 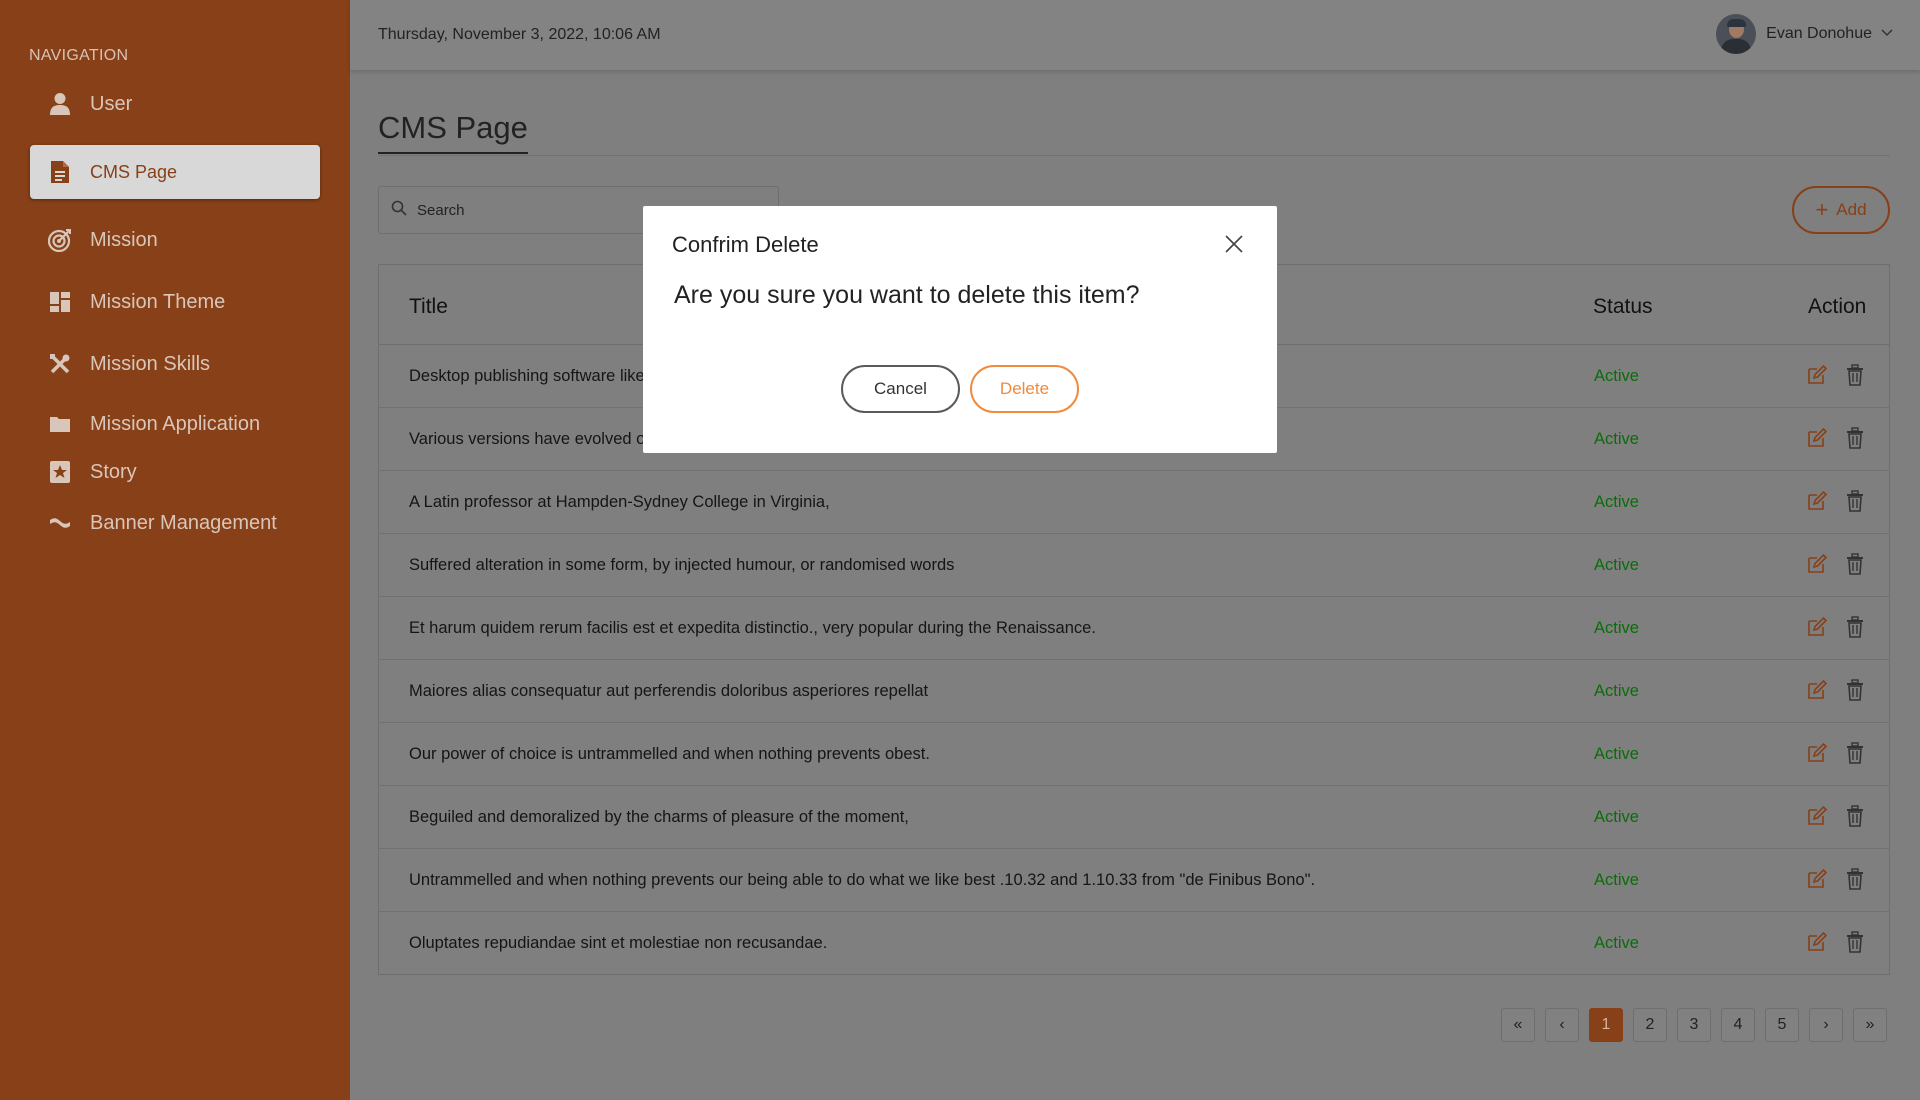 What do you see at coordinates (60, 364) in the screenshot?
I see `tools-icon` at bounding box center [60, 364].